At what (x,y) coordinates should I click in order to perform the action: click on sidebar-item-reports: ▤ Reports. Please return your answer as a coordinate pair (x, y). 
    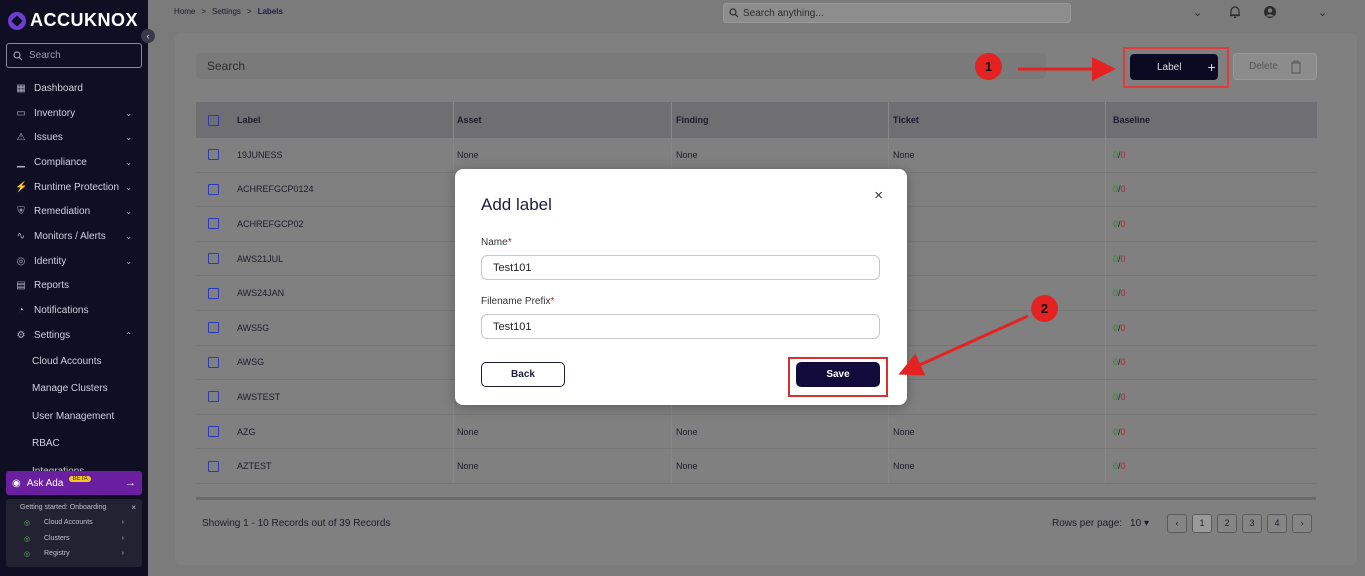
    Looking at the image, I should click on (74, 286).